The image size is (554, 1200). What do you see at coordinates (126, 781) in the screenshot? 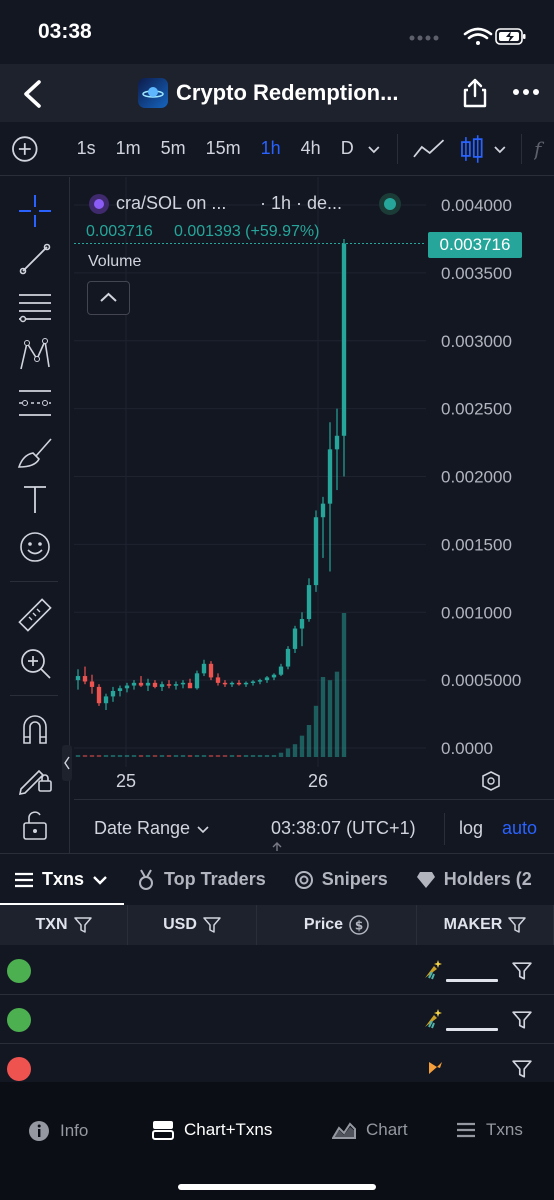
I see `x-tick-label: 25` at bounding box center [126, 781].